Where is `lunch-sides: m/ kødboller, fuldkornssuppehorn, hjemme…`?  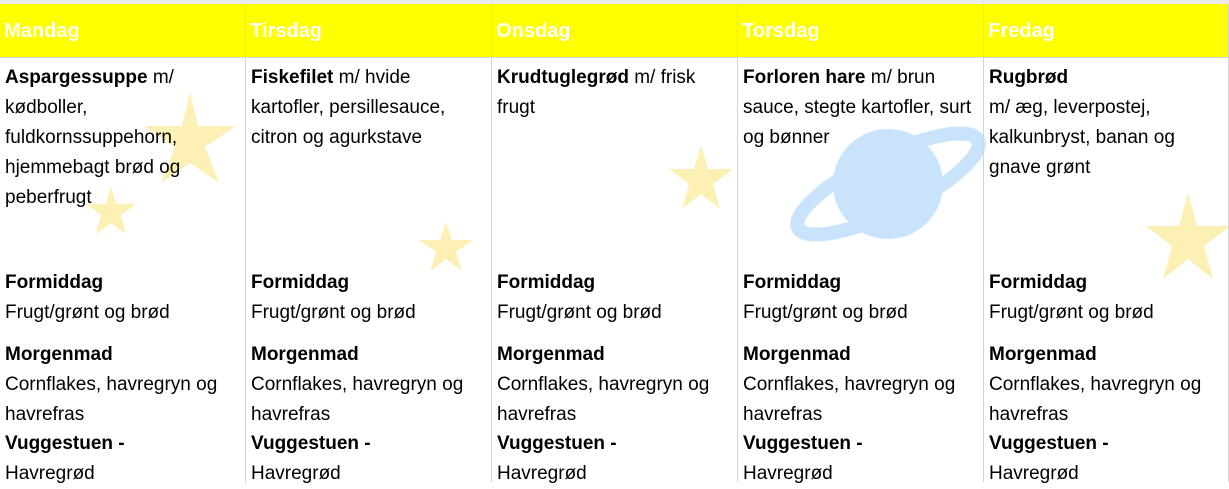
lunch-sides: m/ kødboller, fuldkornssuppehorn, hjemme… is located at coordinates (93, 137).